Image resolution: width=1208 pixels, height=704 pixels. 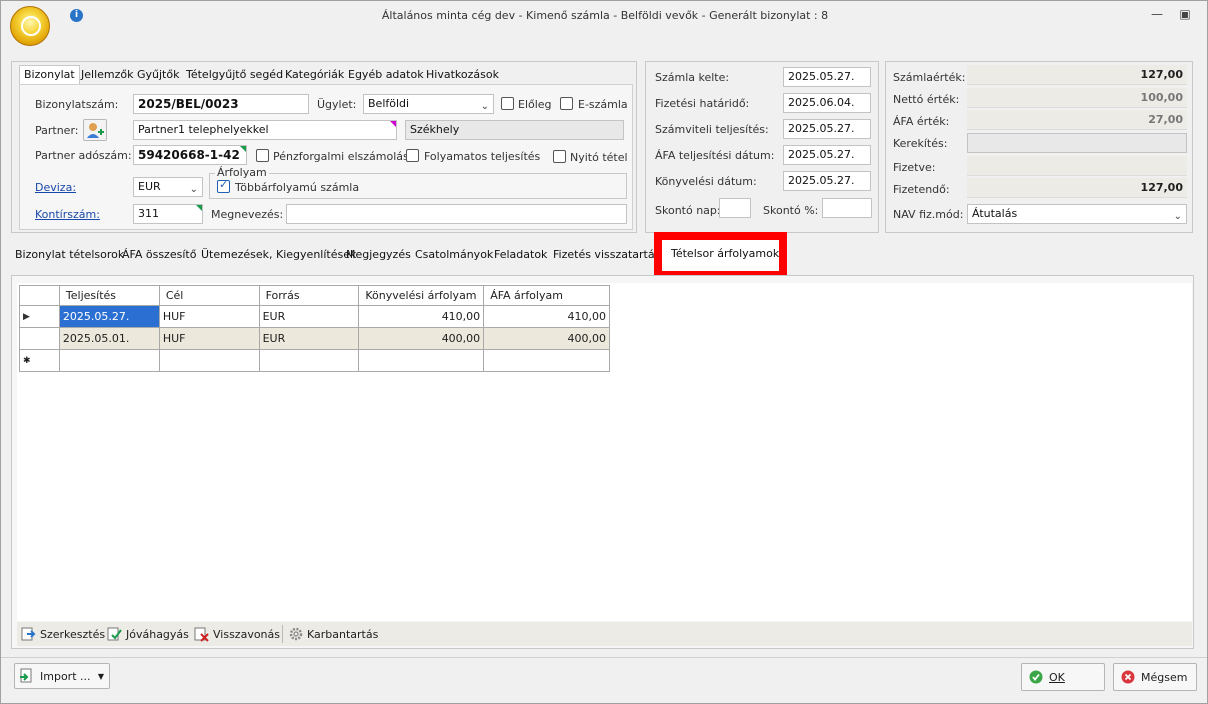 What do you see at coordinates (827, 129) in the screenshot?
I see `szamviteli-field: 2025.05.27.` at bounding box center [827, 129].